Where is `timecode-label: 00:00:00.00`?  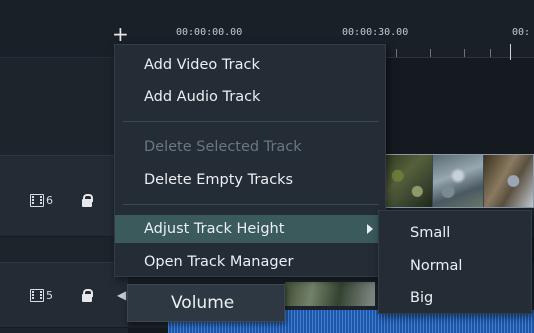 timecode-label: 00:00:00.00 is located at coordinates (209, 32).